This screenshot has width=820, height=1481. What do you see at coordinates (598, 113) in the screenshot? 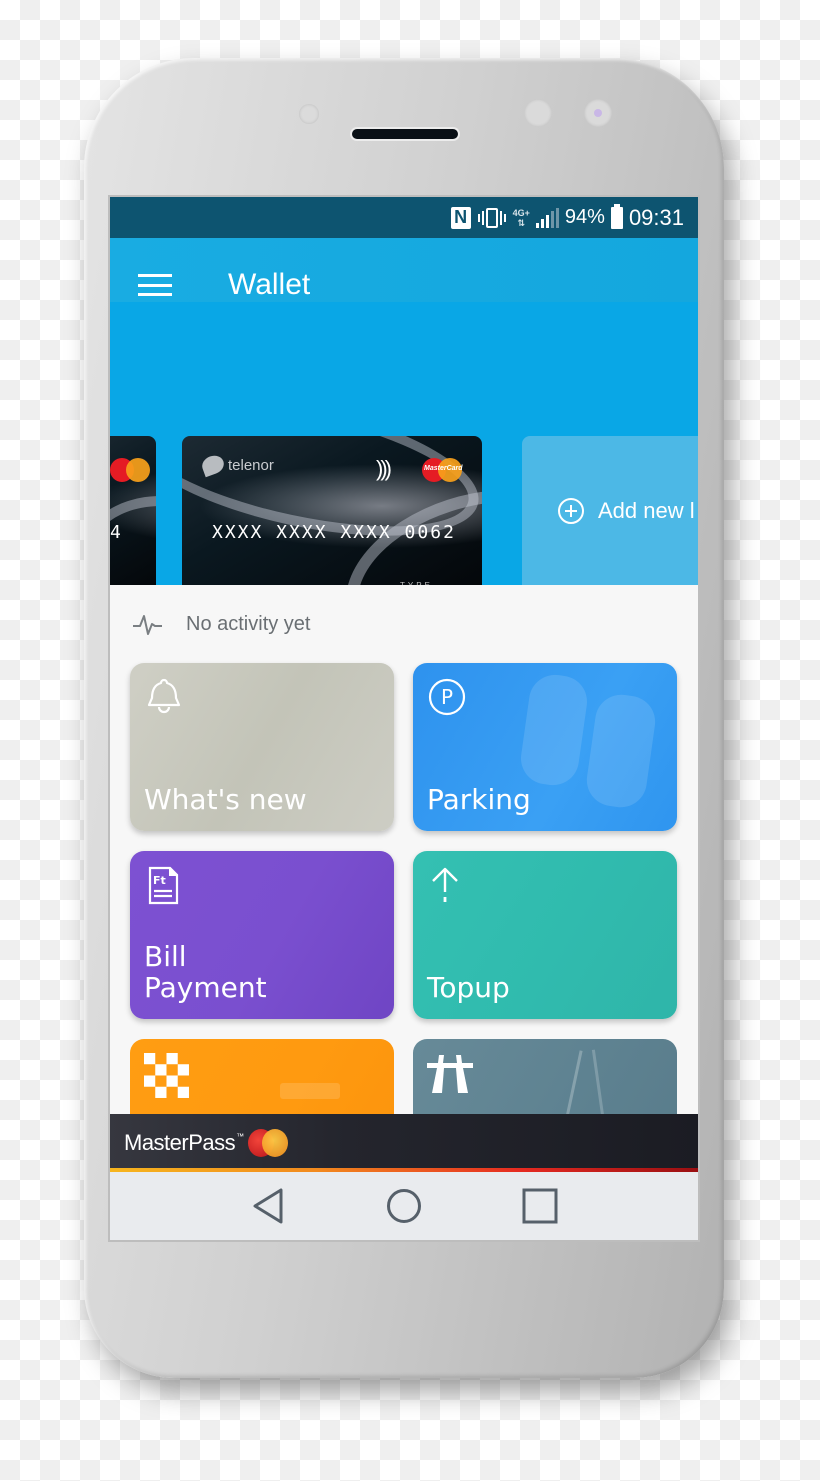
I see `front-camera` at bounding box center [598, 113].